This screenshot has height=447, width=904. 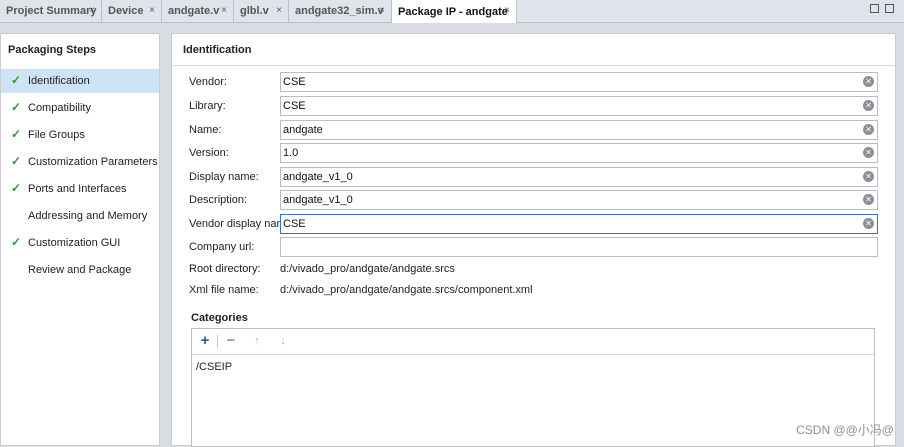 I want to click on vendor-display-name-input, so click(x=567, y=224).